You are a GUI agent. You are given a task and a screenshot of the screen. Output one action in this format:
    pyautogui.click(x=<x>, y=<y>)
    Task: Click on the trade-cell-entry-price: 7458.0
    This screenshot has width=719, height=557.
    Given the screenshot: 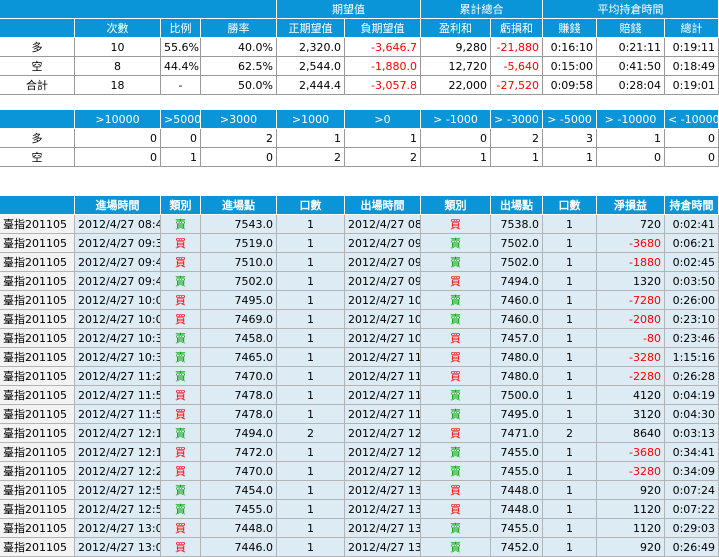 What is the action you would take?
    pyautogui.click(x=239, y=338)
    